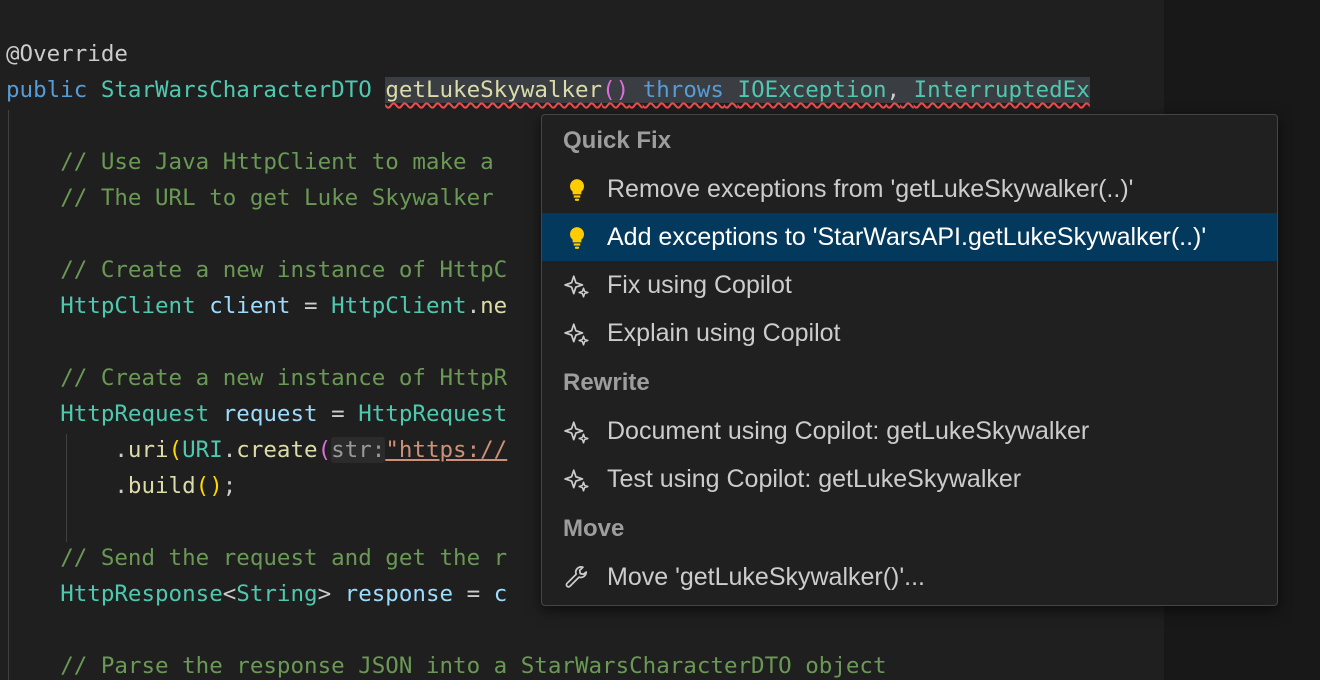  I want to click on wrench-icon, so click(576, 577).